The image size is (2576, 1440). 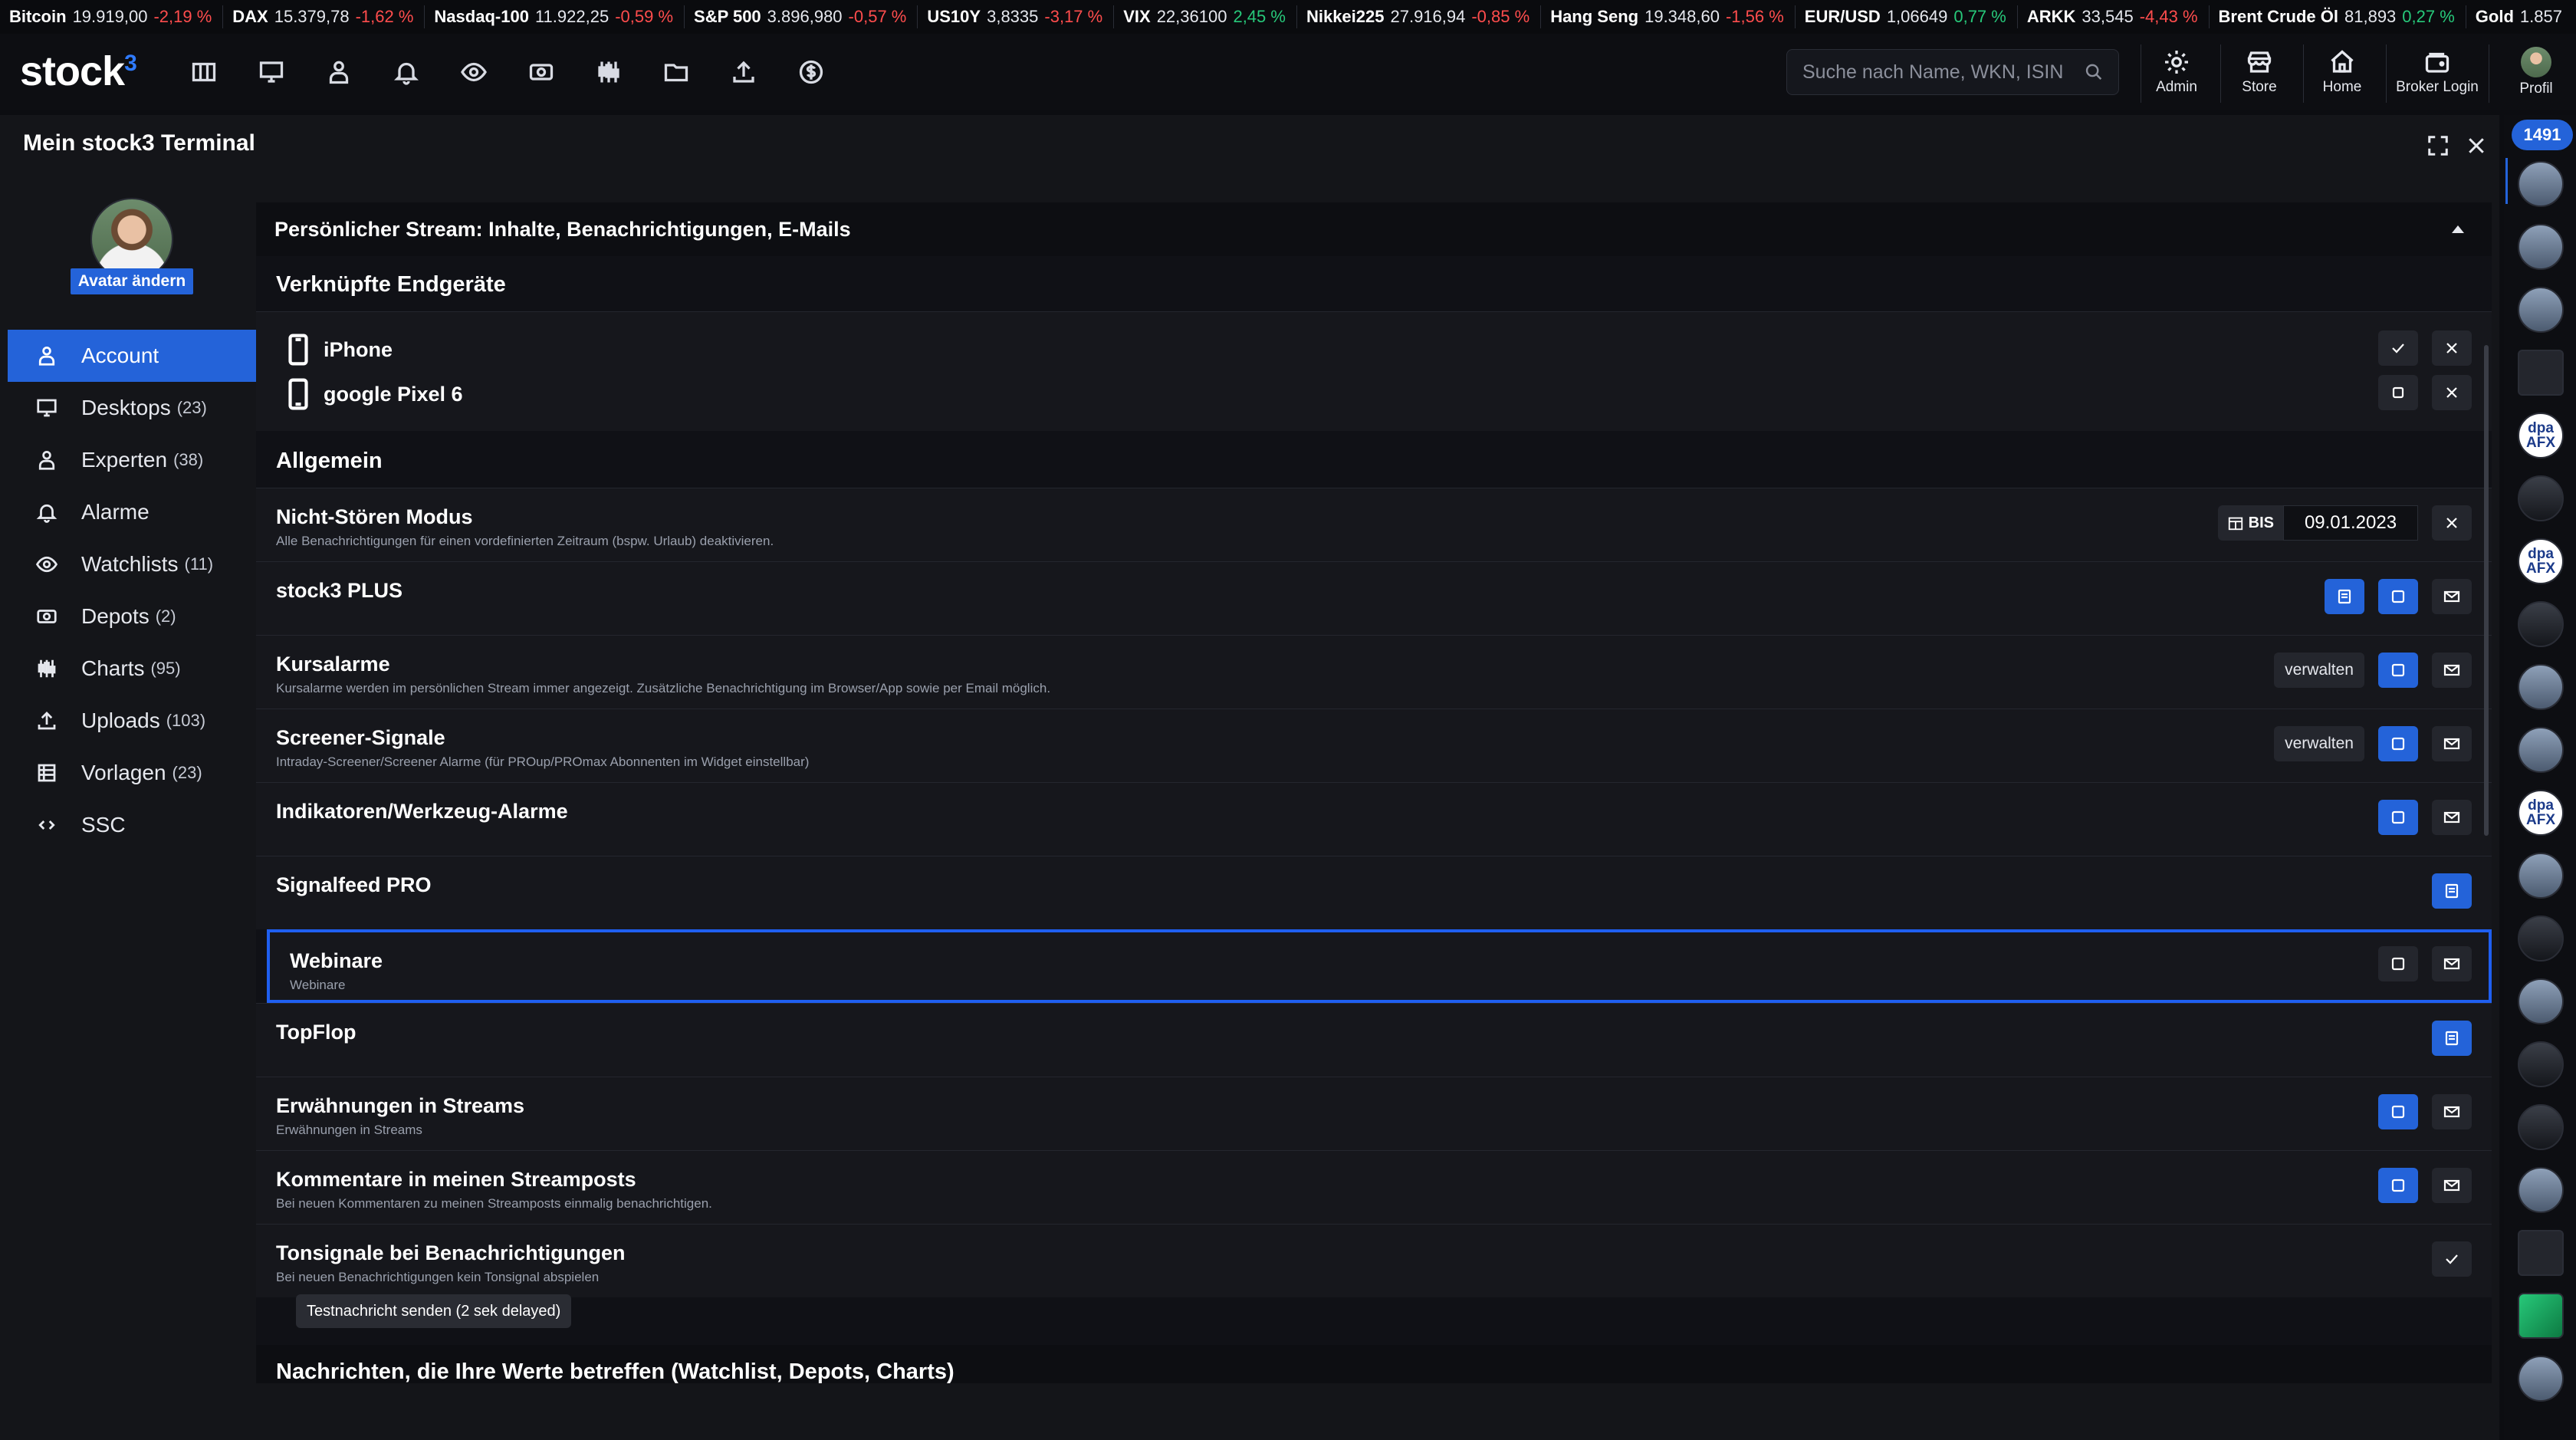 I want to click on sidebar-item-ssc: SSC, so click(x=132, y=825).